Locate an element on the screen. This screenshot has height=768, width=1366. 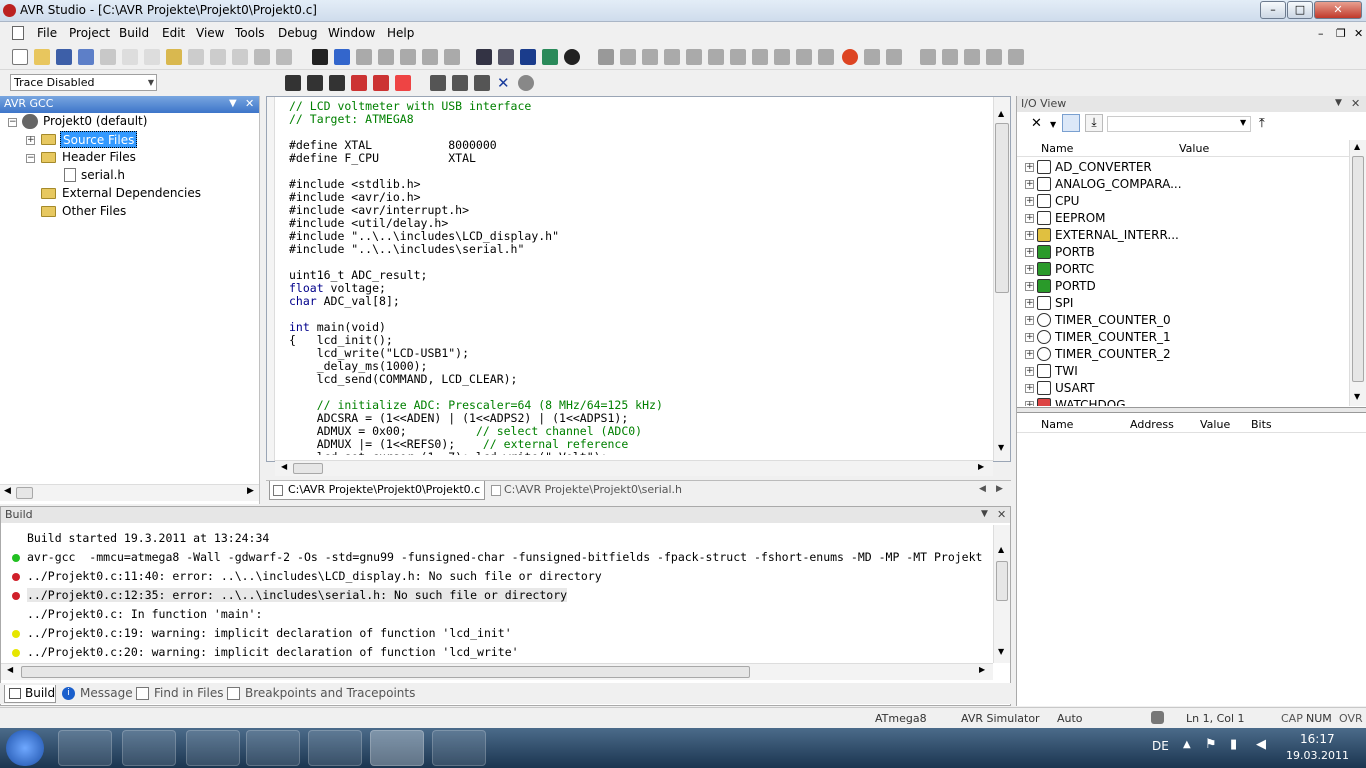
watch-icon is located at coordinates (894, 57).